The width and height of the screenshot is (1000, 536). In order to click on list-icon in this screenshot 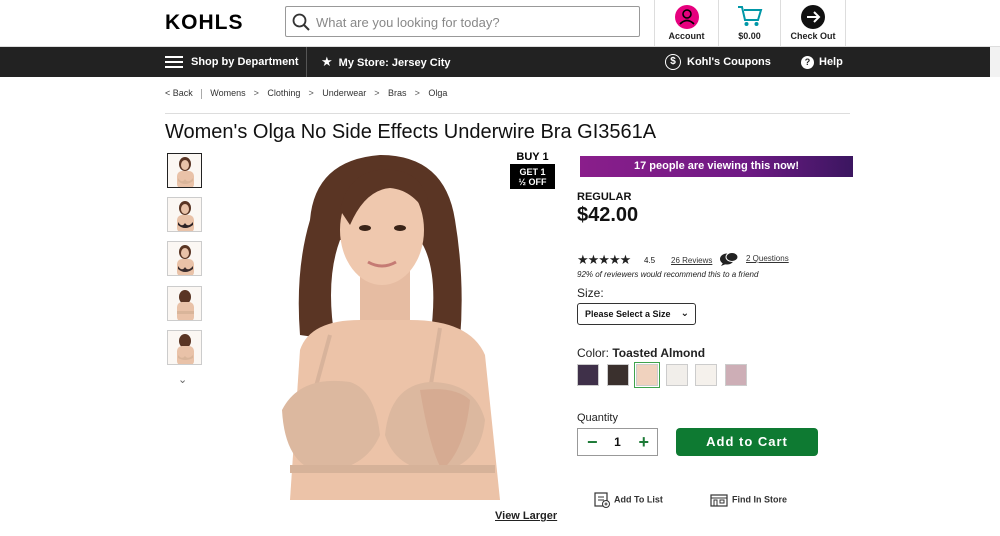, I will do `click(602, 500)`.